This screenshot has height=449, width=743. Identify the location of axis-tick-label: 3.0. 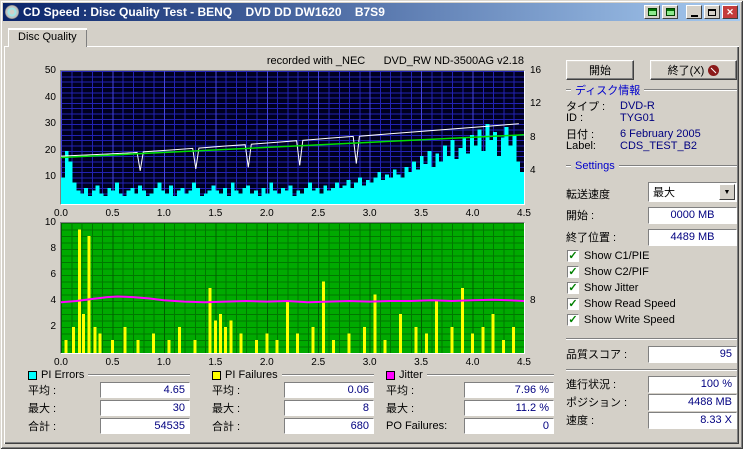
(369, 362).